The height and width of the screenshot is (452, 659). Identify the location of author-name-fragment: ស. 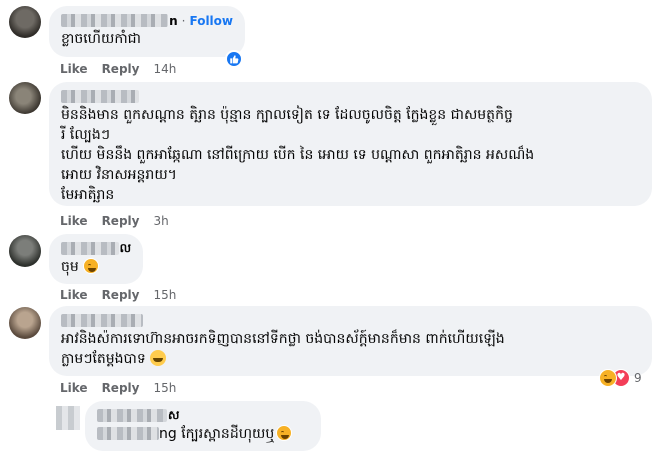
(174, 414).